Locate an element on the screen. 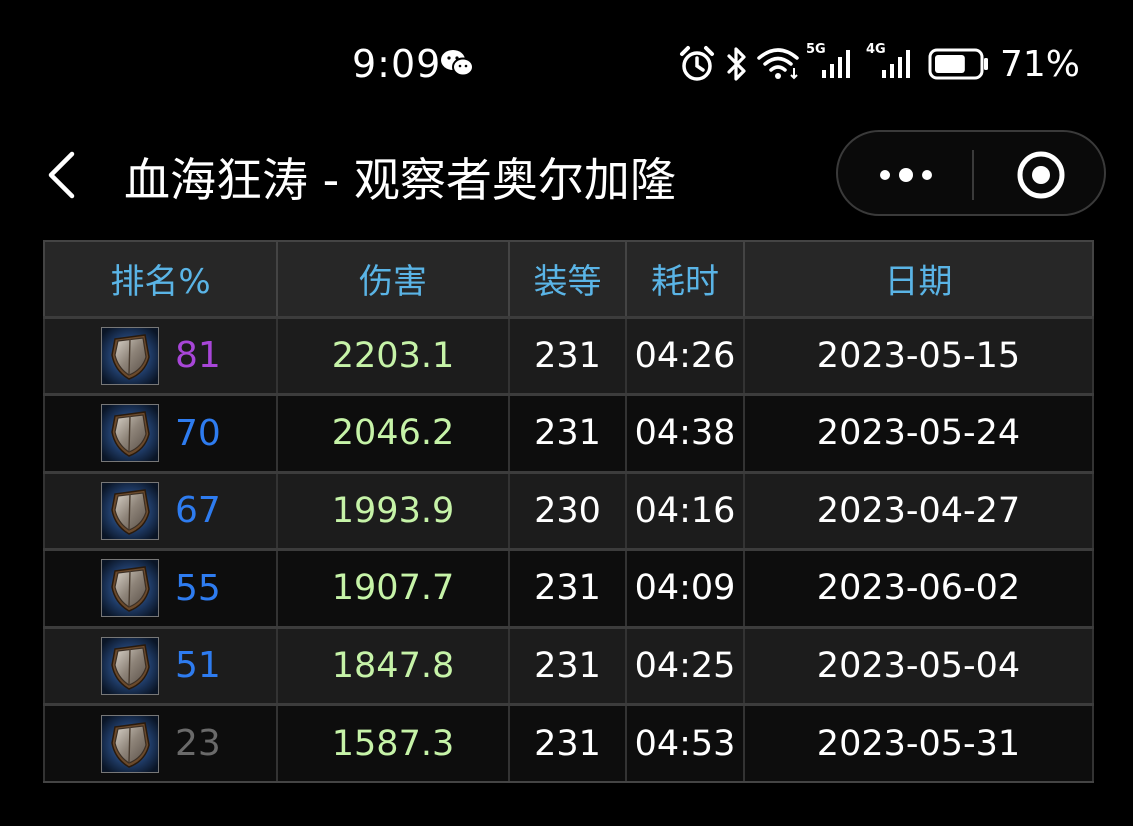 Image resolution: width=1133 pixels, height=826 pixels. rank-cell: 81 is located at coordinates (160, 355).